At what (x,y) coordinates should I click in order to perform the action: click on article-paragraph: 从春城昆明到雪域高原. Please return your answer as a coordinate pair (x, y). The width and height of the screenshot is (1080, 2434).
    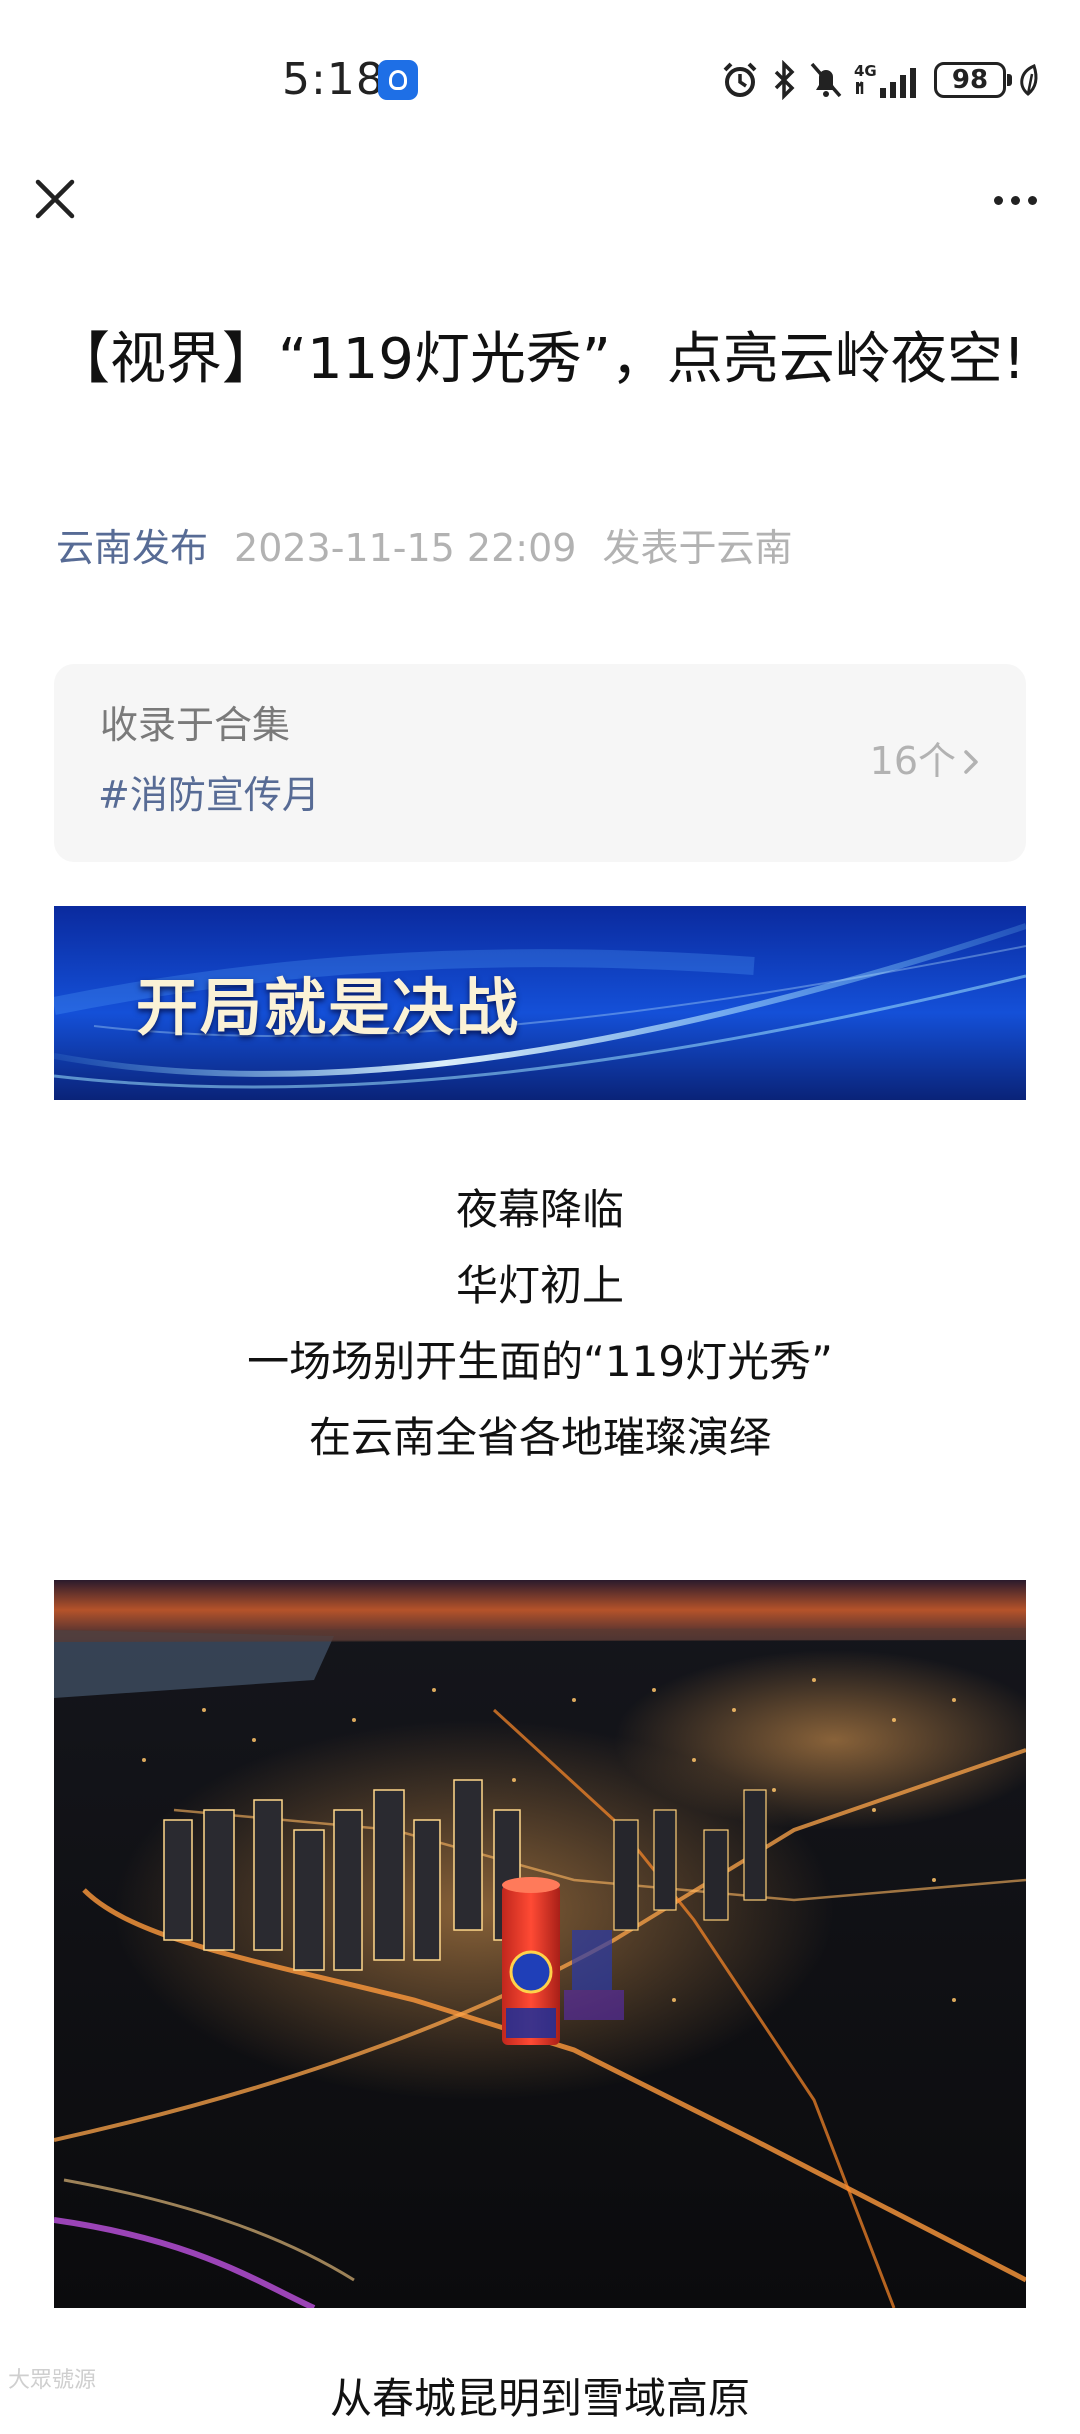
    Looking at the image, I should click on (539, 2398).